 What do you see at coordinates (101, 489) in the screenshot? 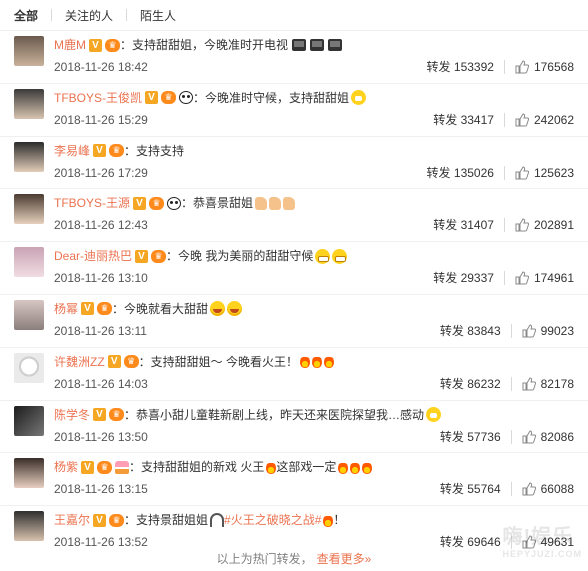
I see `timestamp: 2018-11-26 13:15` at bounding box center [101, 489].